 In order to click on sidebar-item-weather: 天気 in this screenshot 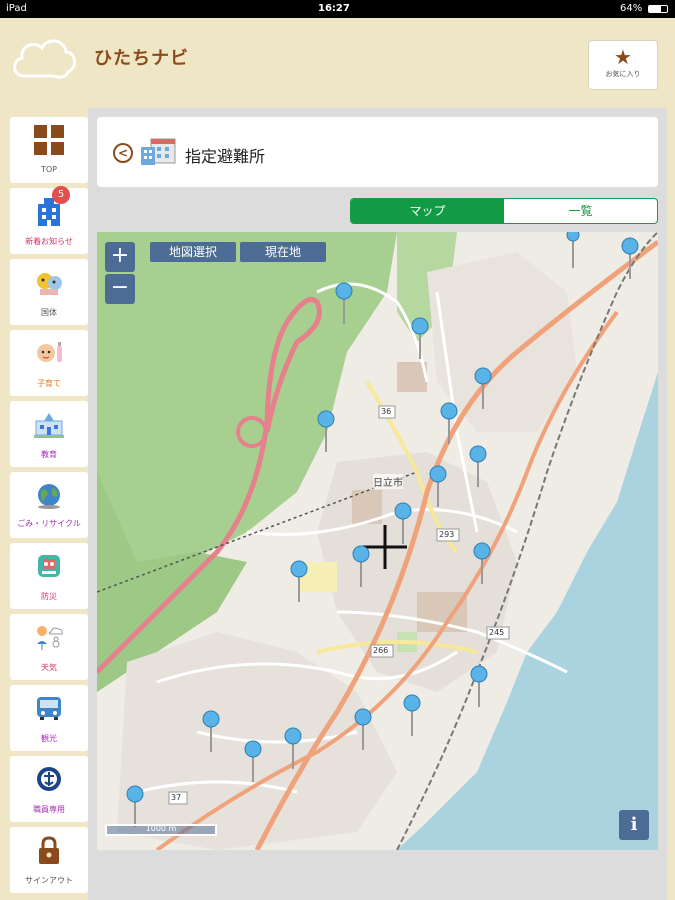, I will do `click(49, 647)`.